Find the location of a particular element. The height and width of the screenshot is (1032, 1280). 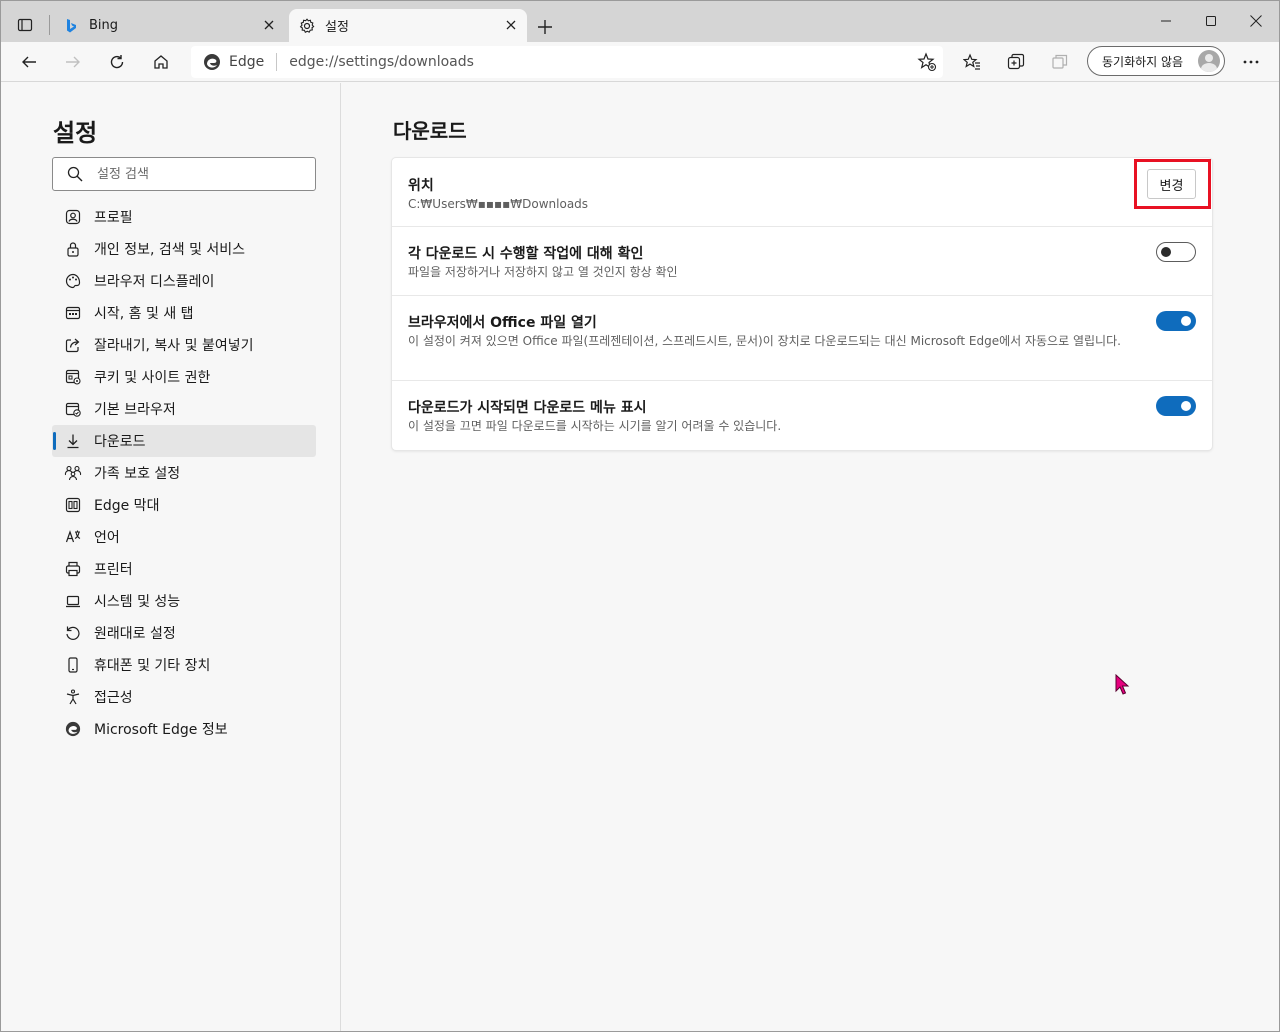

setting-title: 각 다운로드 시 수행할 작업에 대해 확인 is located at coordinates (526, 254).